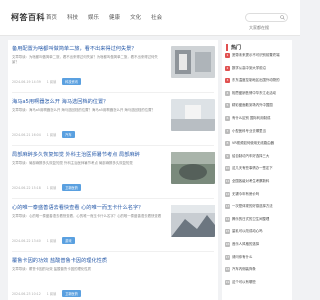  What do you see at coordinates (257, 248) in the screenshot?
I see `sidebar-item: 16 音乐人风格的选择` at bounding box center [257, 248].